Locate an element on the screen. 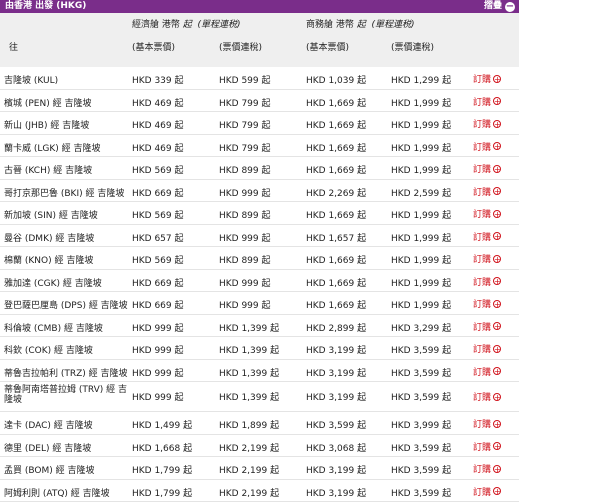  section-title: 由香港 出發 (HKG) is located at coordinates (45, 6).